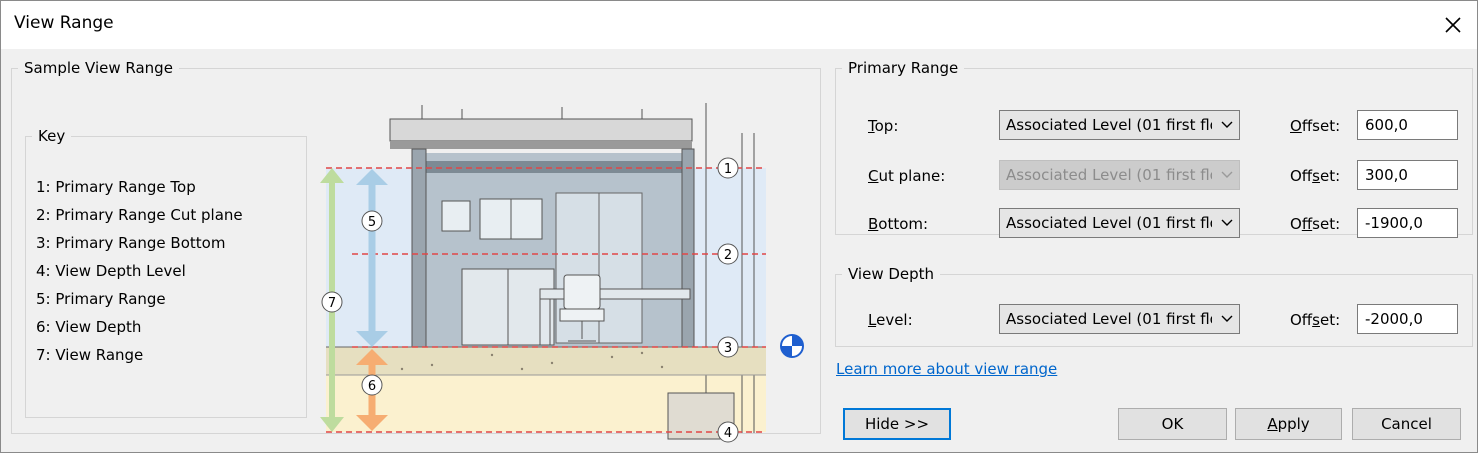 The width and height of the screenshot is (1478, 453). Describe the element at coordinates (101, 299) in the screenshot. I see `key-item-5: 5: Primary Range` at that location.